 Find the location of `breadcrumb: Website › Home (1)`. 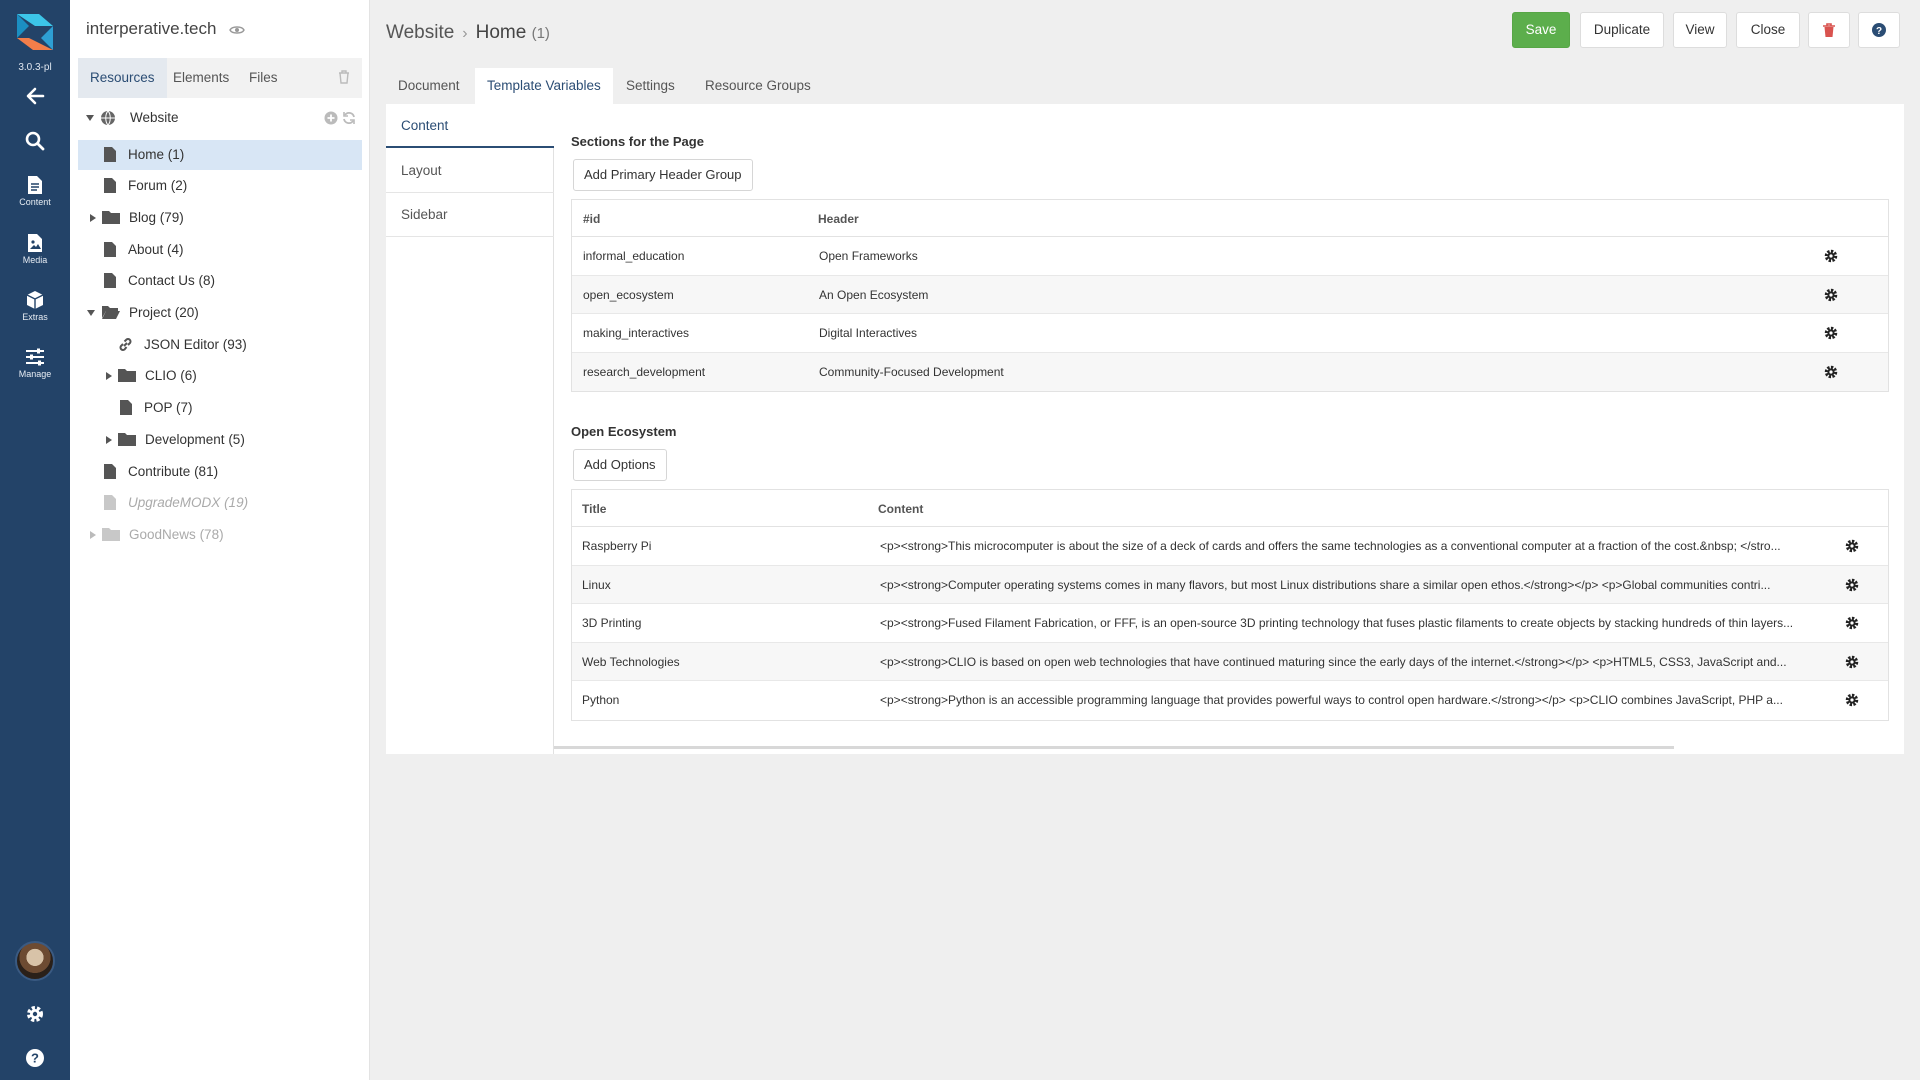

breadcrumb: Website › Home (1) is located at coordinates (468, 33).